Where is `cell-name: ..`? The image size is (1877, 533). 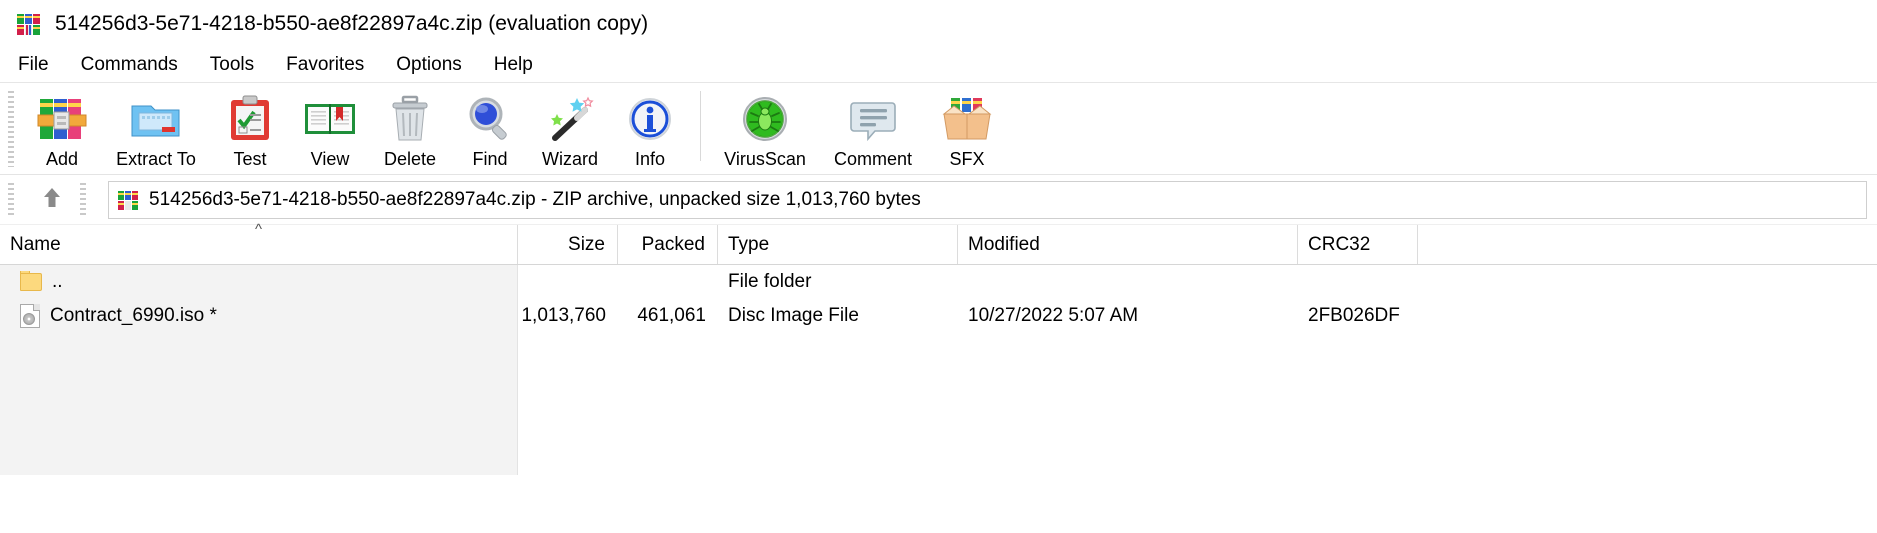 cell-name: .. is located at coordinates (259, 282).